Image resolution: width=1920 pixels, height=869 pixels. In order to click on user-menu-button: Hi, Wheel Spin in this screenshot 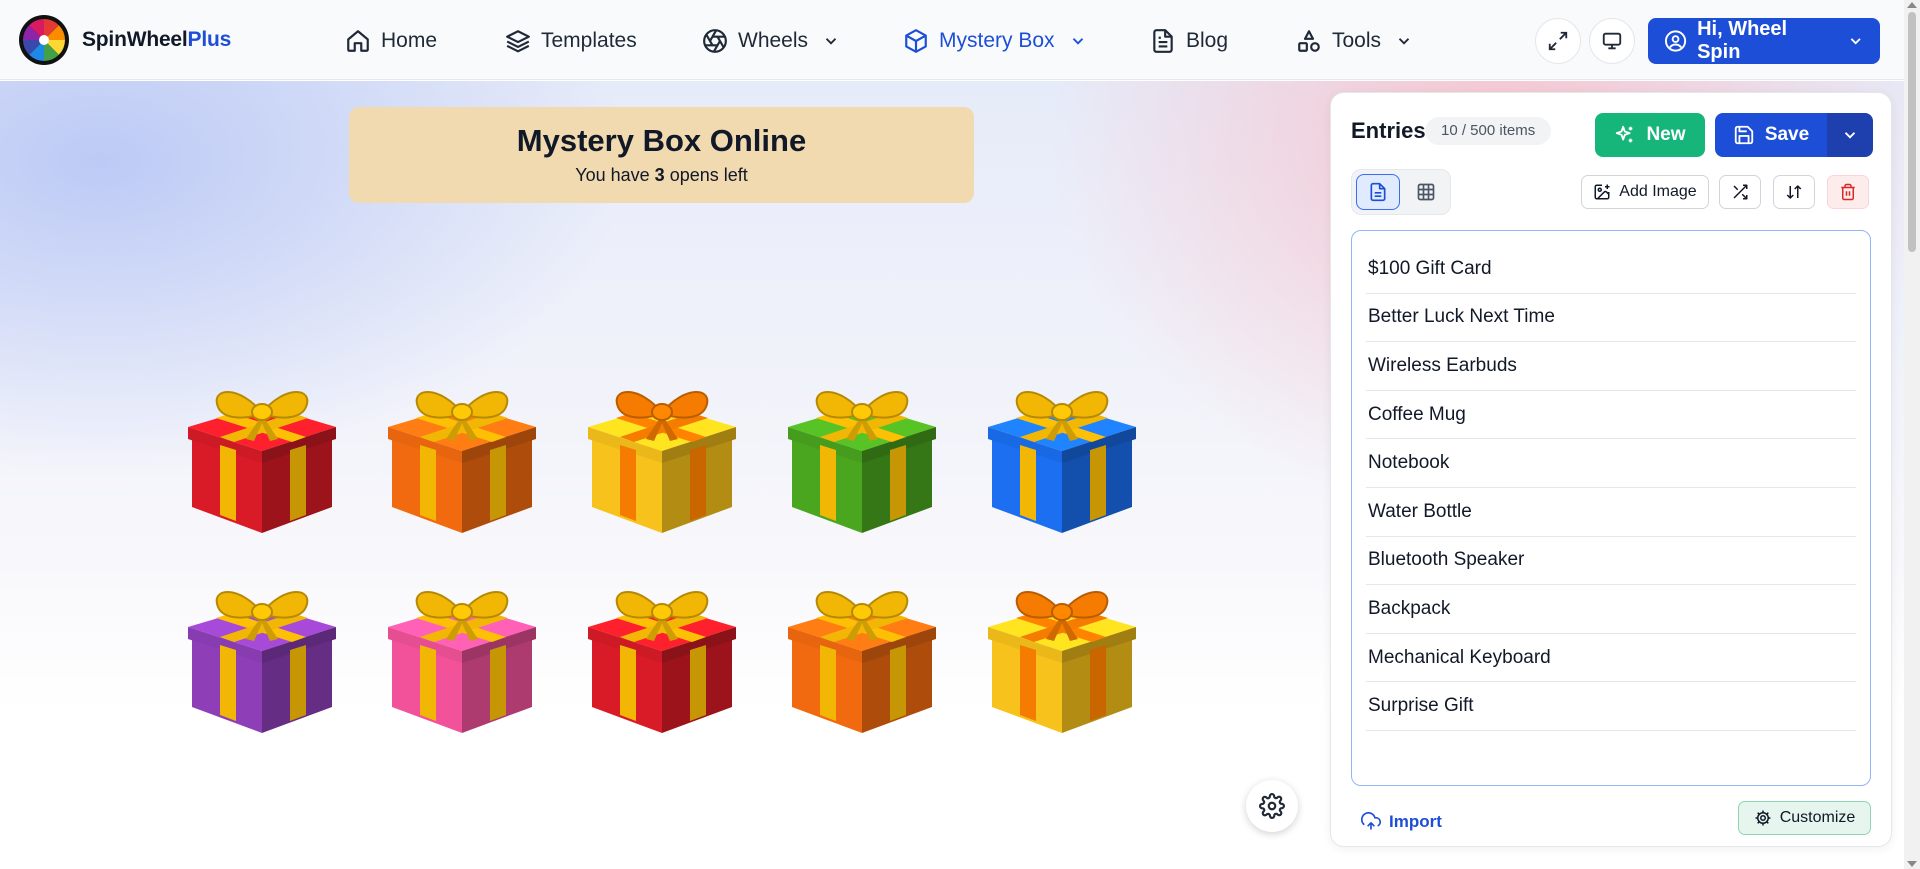, I will do `click(1764, 41)`.